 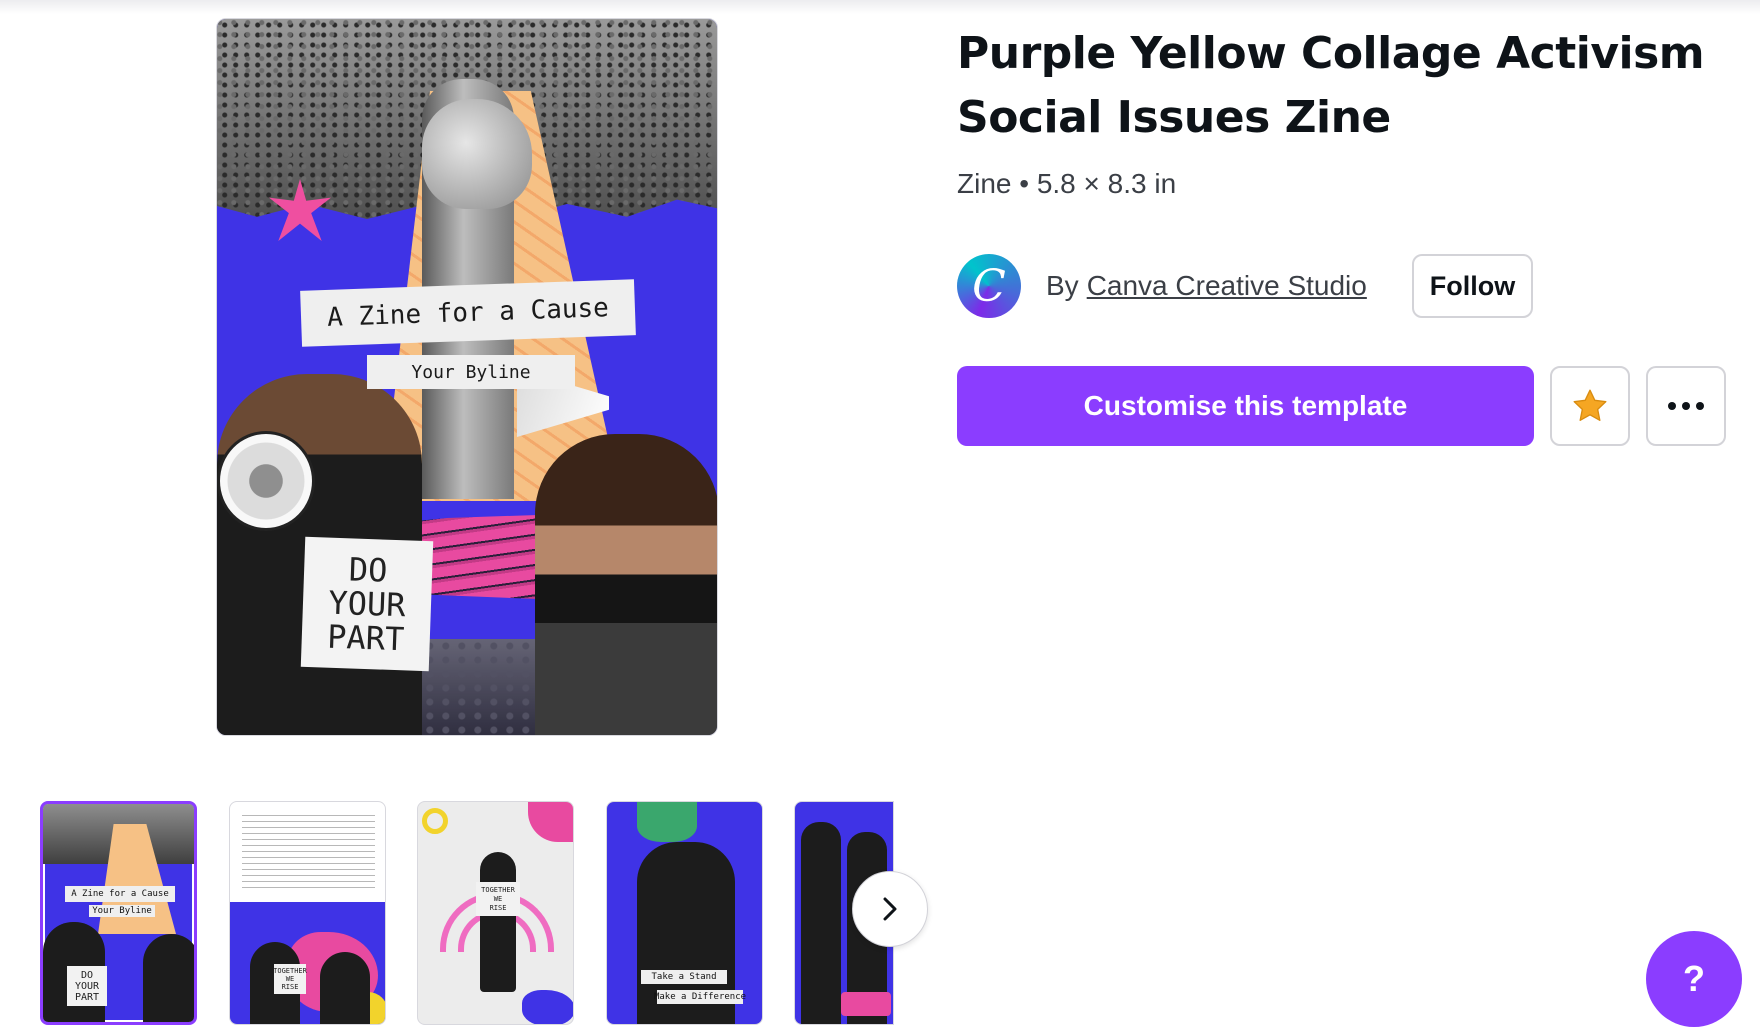 What do you see at coordinates (547, 1007) in the screenshot?
I see `thumb-blue-blob` at bounding box center [547, 1007].